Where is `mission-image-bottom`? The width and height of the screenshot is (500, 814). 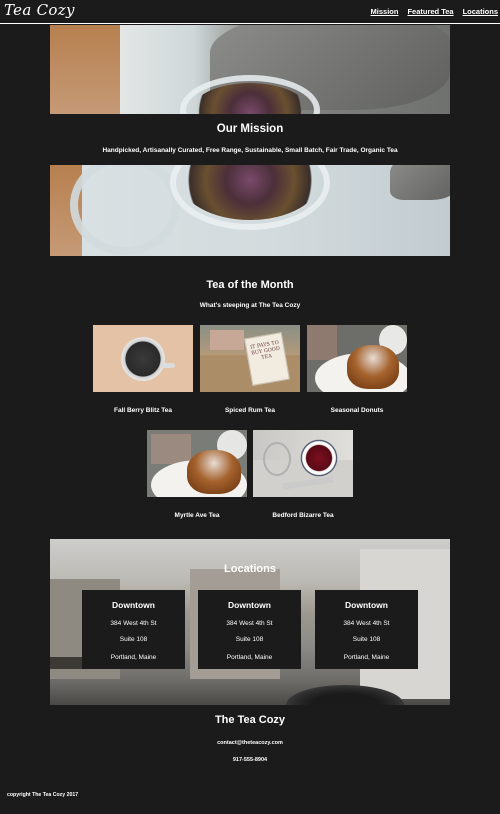 mission-image-bottom is located at coordinates (250, 210).